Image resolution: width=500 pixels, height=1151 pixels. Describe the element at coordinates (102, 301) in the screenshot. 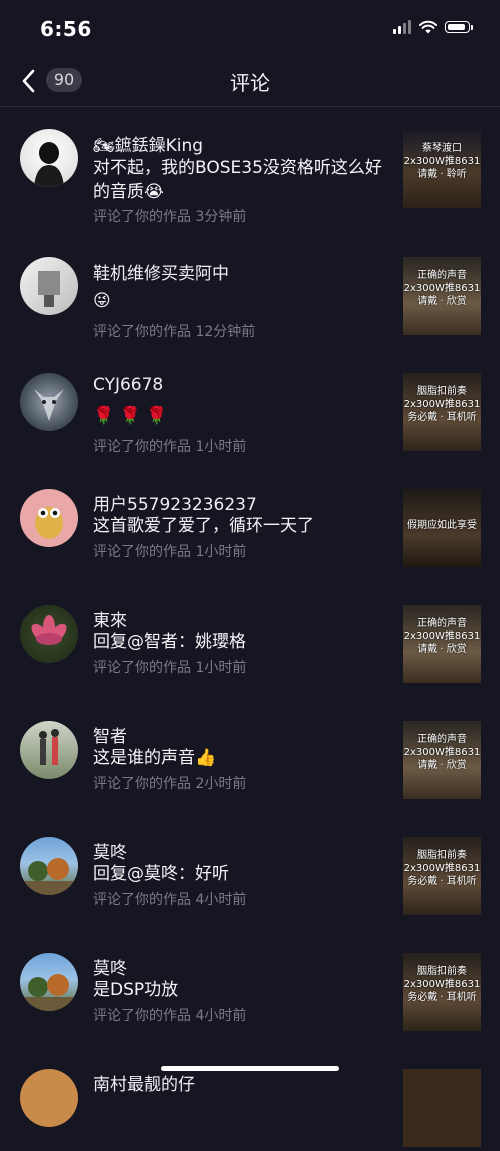

I see `comment-text: 😜` at that location.